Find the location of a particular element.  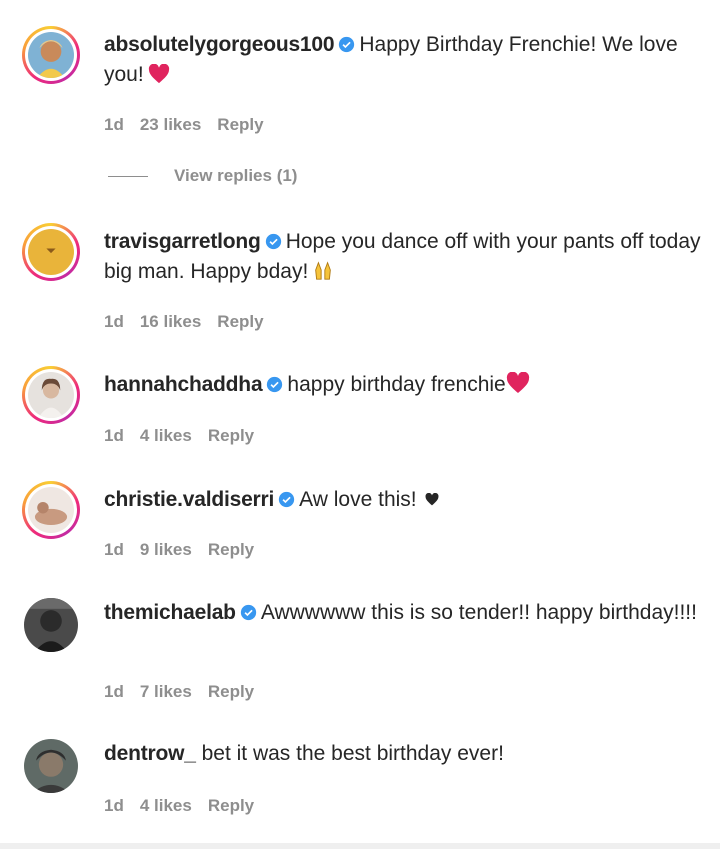

comment-meta: 1d 9 likes Reply is located at coordinates (187, 550).